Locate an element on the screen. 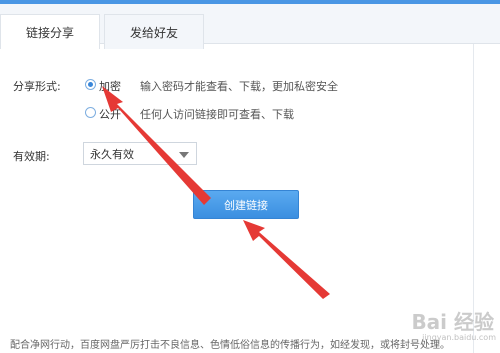  dropdown-caret-icon is located at coordinates (184, 155).